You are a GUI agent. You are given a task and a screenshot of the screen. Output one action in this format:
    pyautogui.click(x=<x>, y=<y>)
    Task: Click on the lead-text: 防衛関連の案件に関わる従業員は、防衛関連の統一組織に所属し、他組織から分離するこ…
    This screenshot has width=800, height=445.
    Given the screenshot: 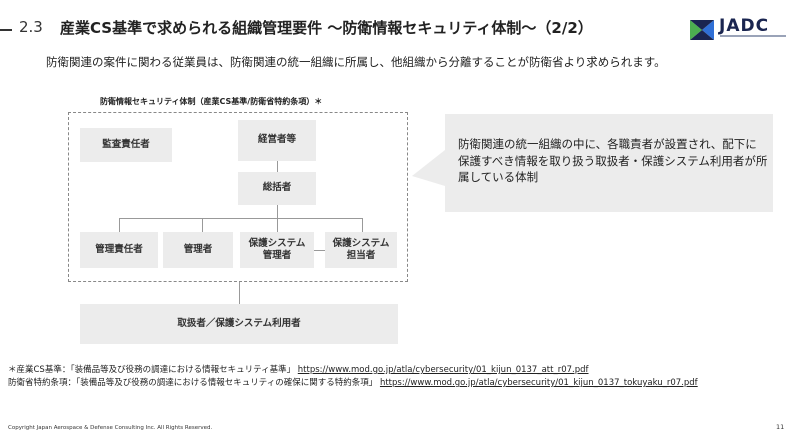 What is the action you would take?
    pyautogui.click(x=356, y=62)
    